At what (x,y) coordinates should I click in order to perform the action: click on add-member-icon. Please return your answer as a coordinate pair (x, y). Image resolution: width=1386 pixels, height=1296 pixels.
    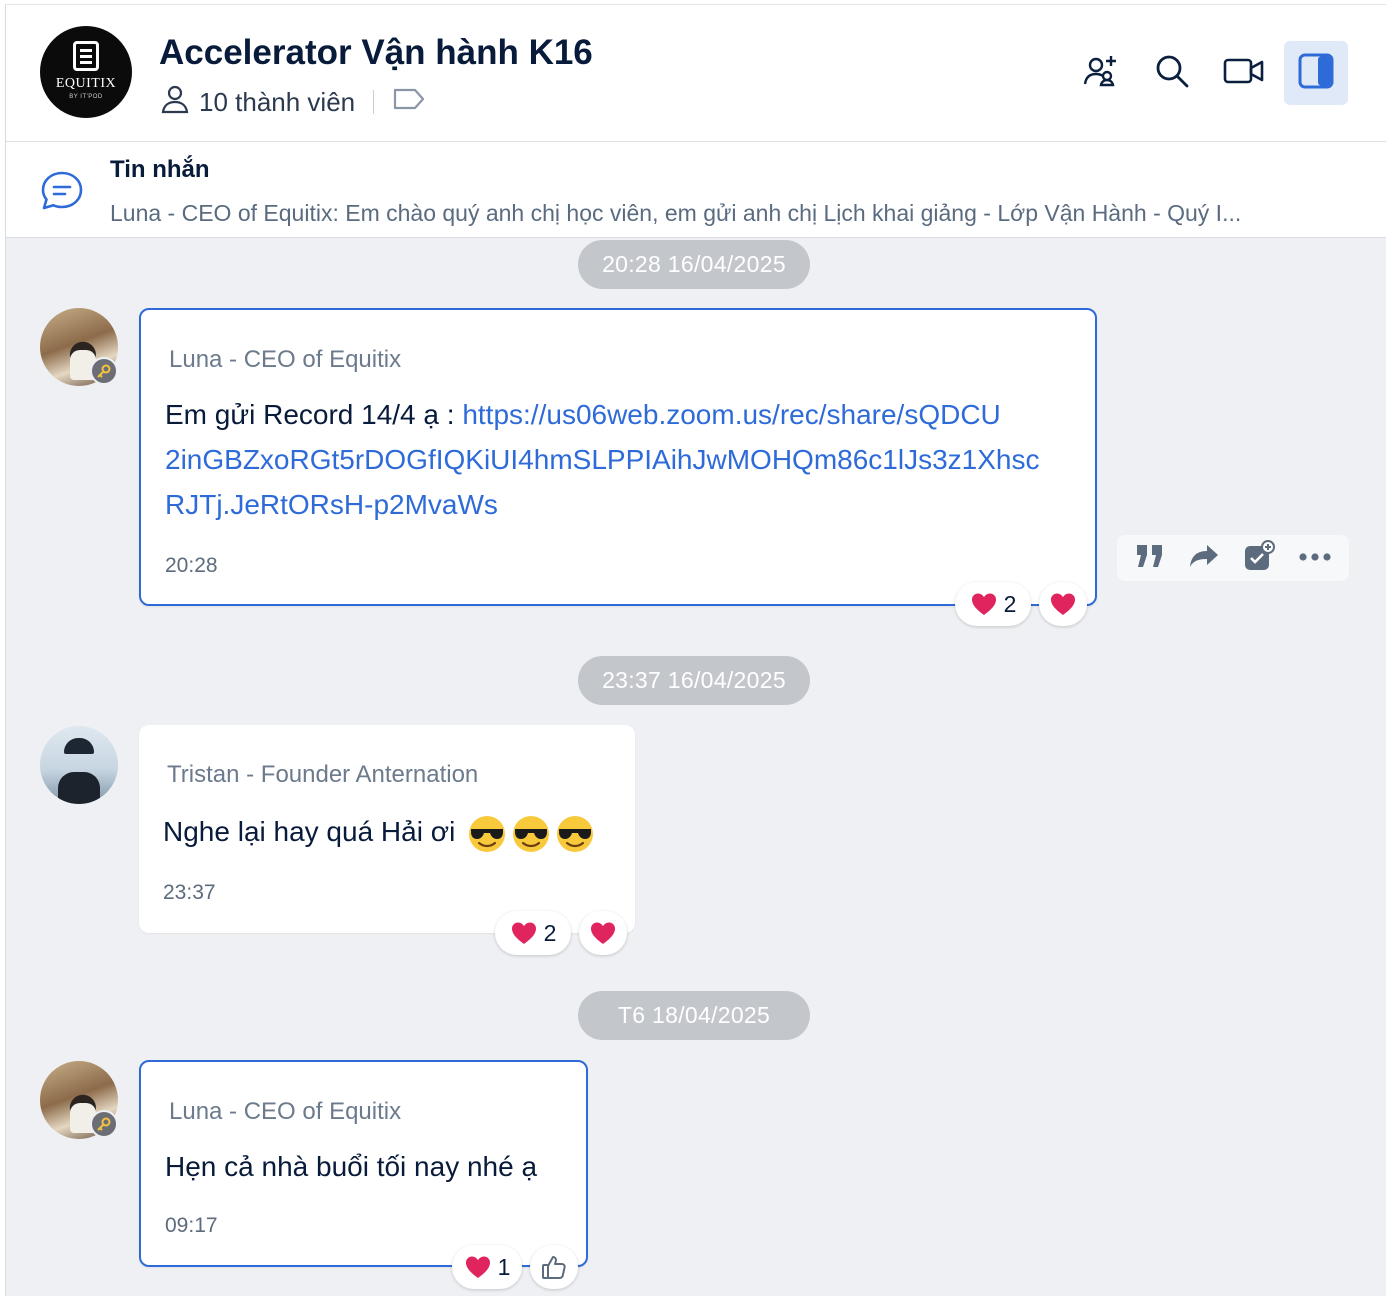
    Looking at the image, I should click on (1100, 73).